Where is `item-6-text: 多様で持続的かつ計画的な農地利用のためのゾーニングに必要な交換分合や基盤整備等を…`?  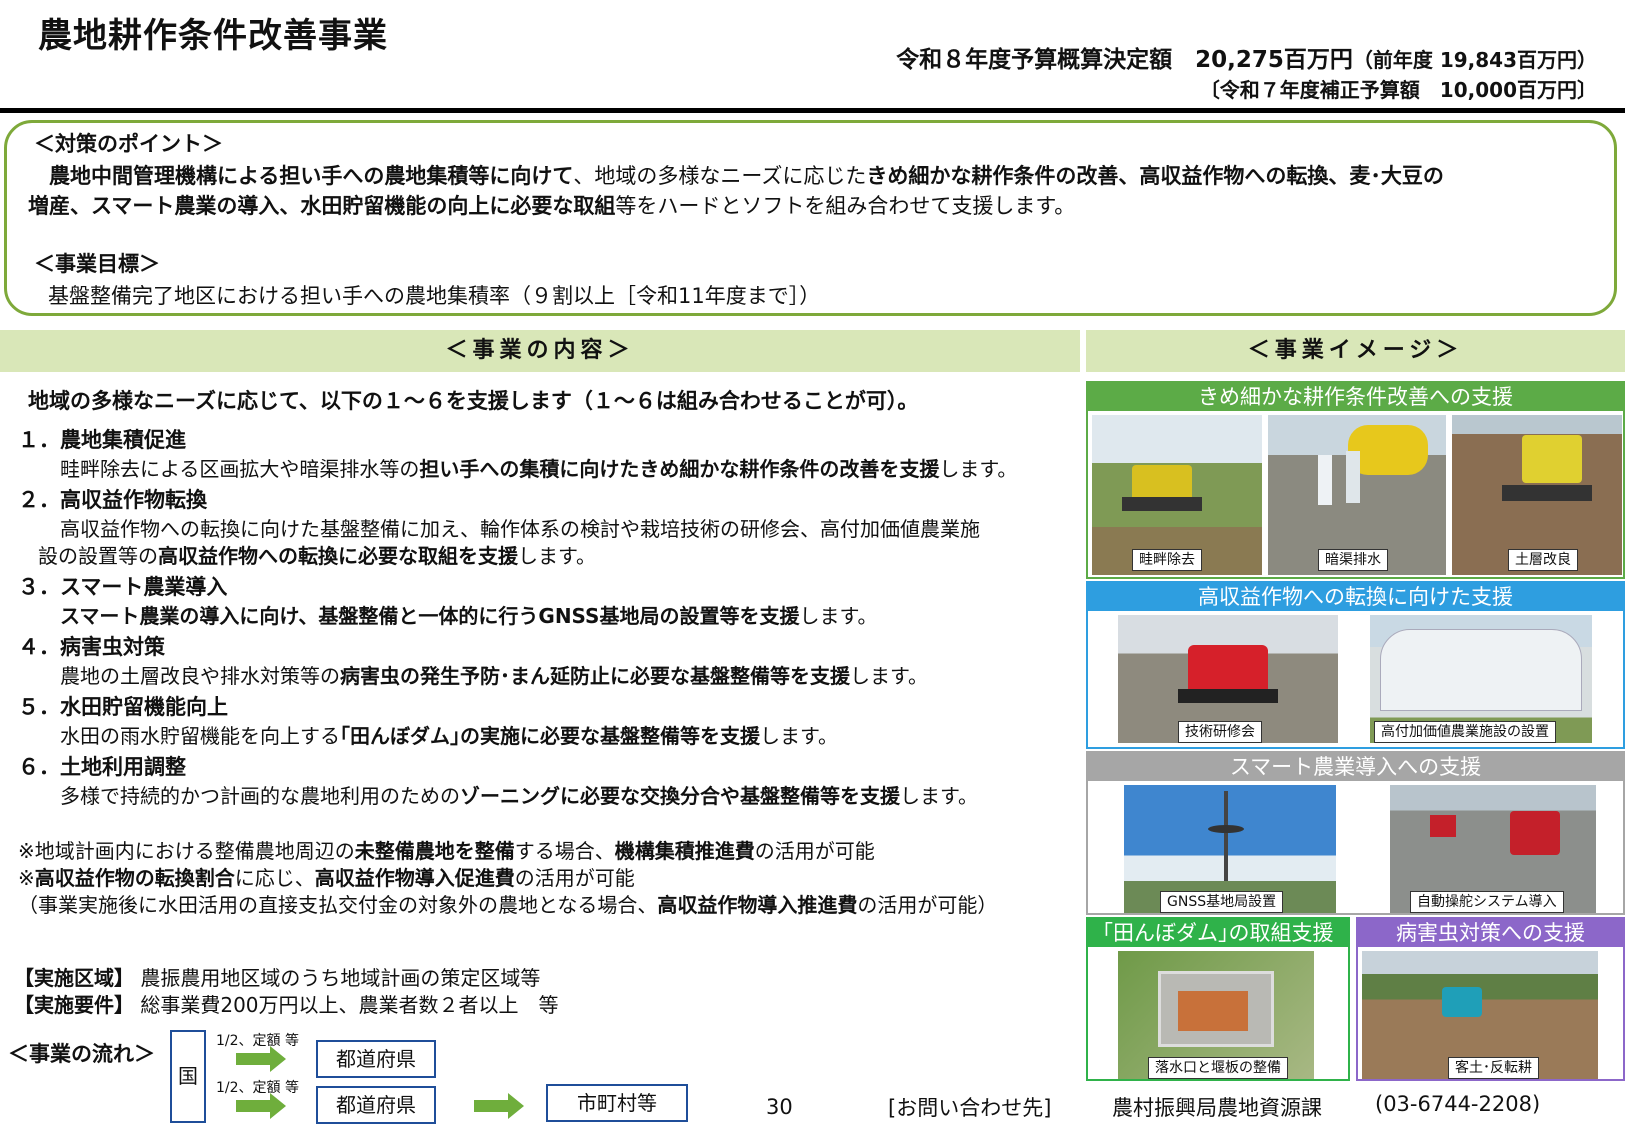 item-6-text: 多様で持続的かつ計画的な農地利用のためのゾーニングに必要な交換分合や基盤整備等を… is located at coordinates (519, 794).